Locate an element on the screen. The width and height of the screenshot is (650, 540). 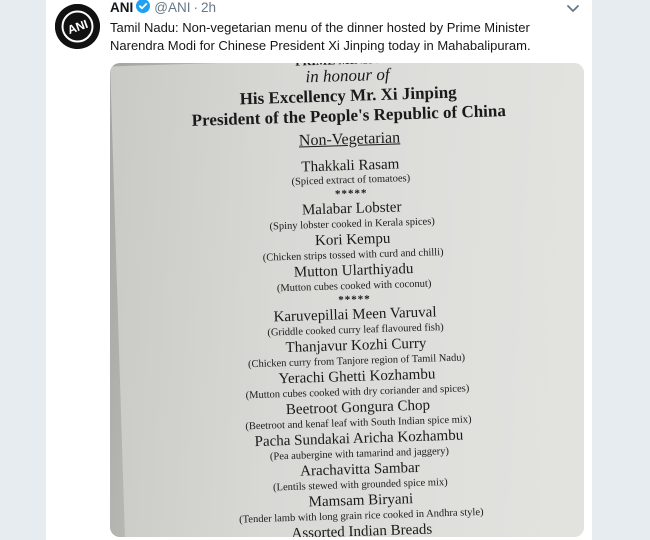
avatar: ANI is located at coordinates (77, 26).